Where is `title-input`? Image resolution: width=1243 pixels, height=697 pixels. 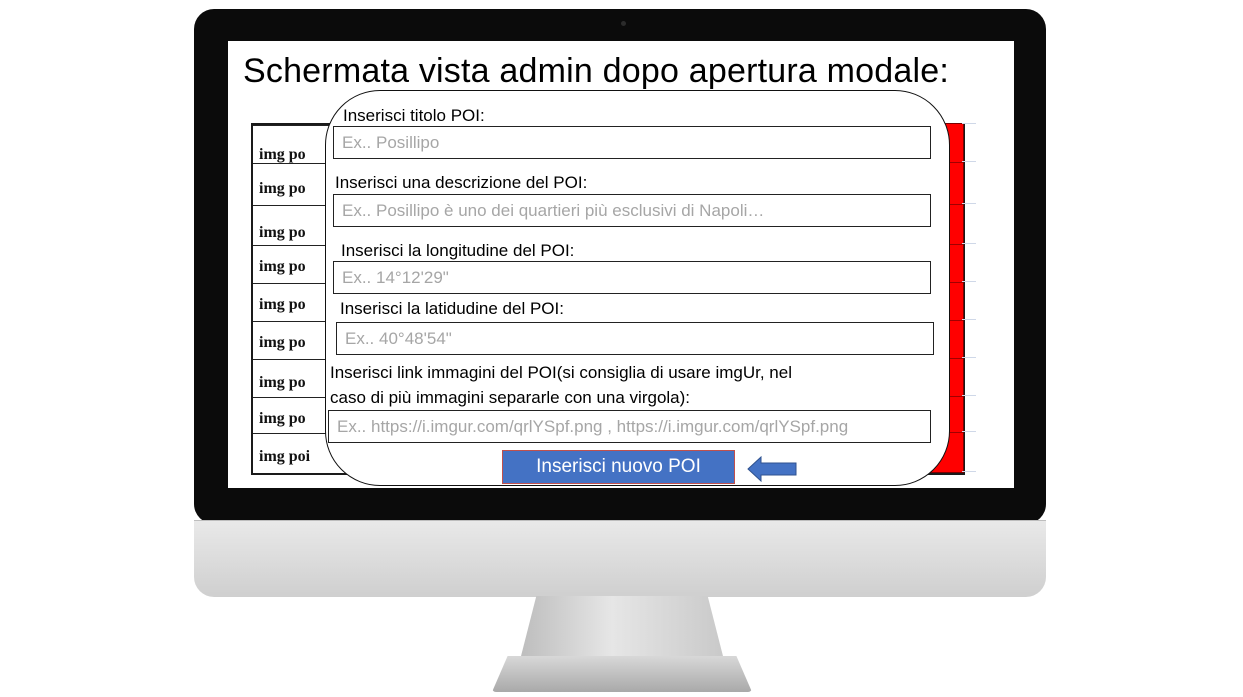 title-input is located at coordinates (632, 142).